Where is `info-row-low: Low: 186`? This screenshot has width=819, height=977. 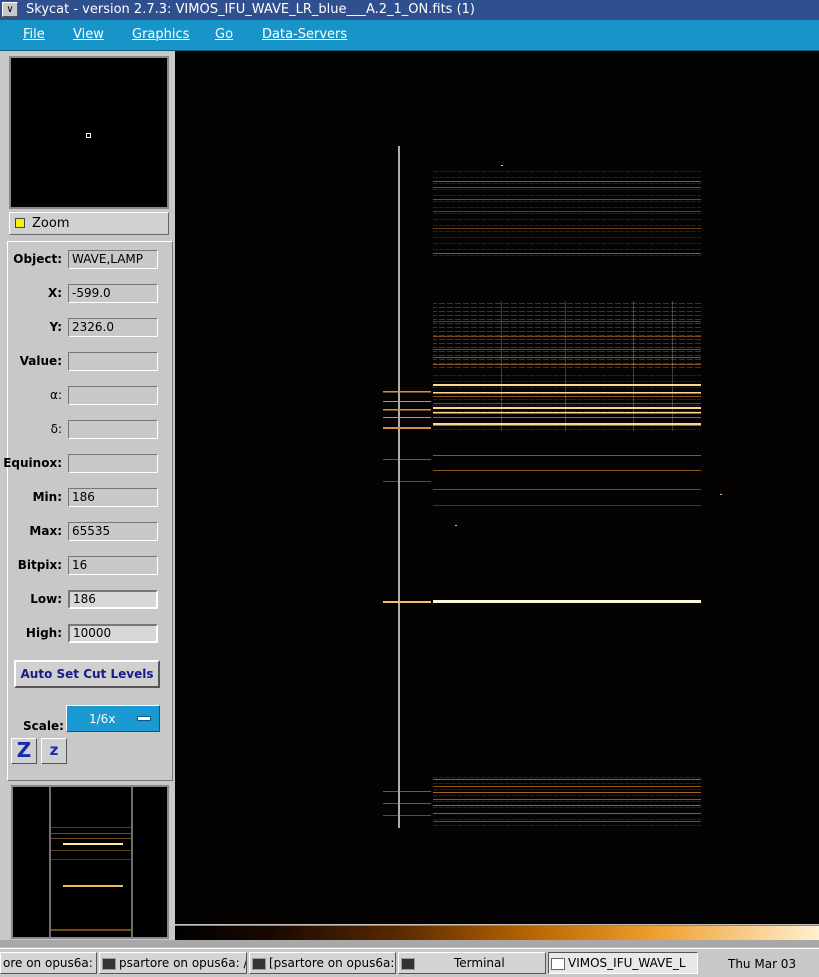 info-row-low: Low: 186 is located at coordinates (91, 600).